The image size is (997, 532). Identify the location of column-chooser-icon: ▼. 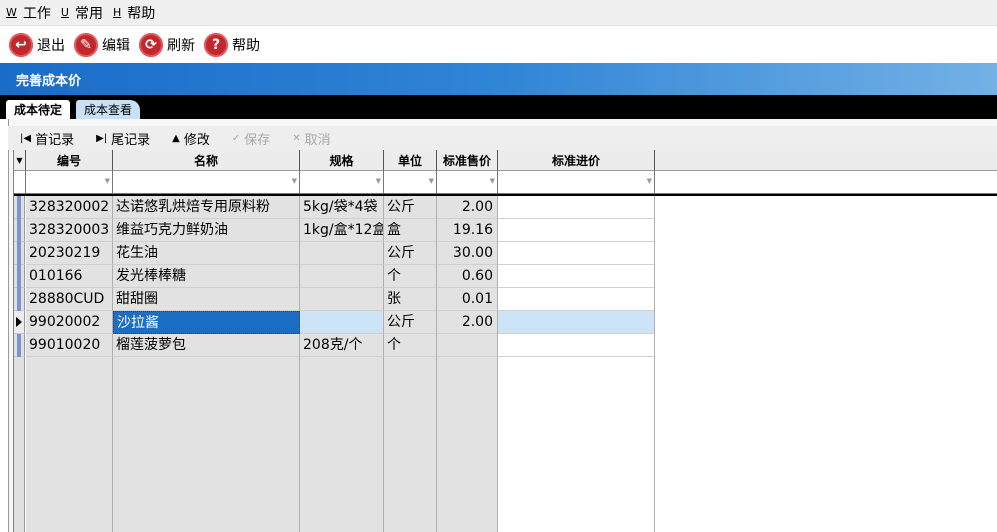
(20, 160).